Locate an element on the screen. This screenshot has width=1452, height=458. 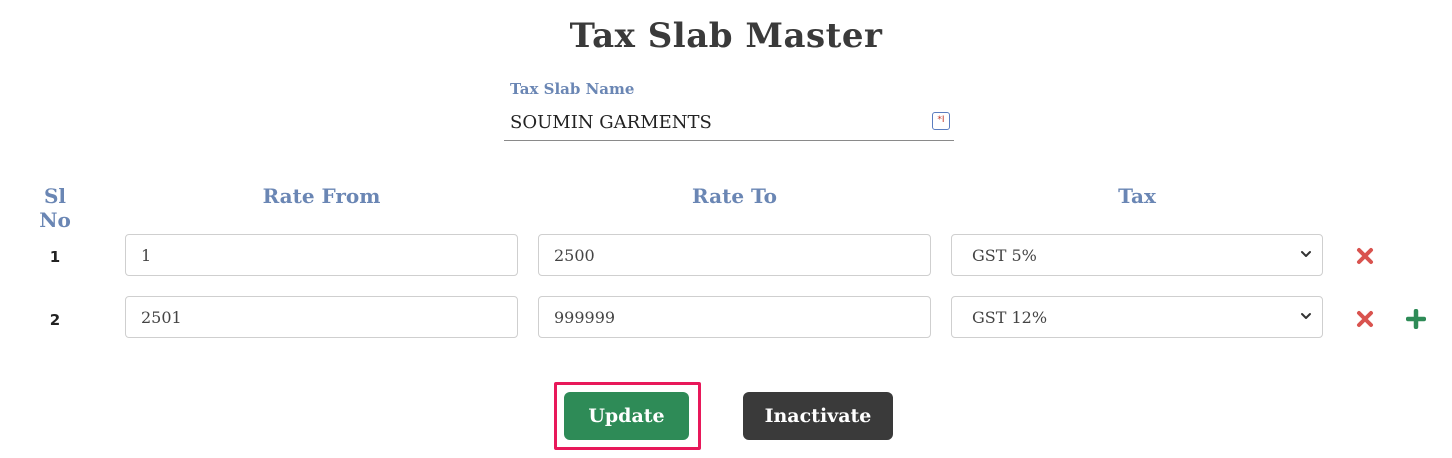
tax-slab-name-field: Tax Slab Name *I is located at coordinates (729, 110).